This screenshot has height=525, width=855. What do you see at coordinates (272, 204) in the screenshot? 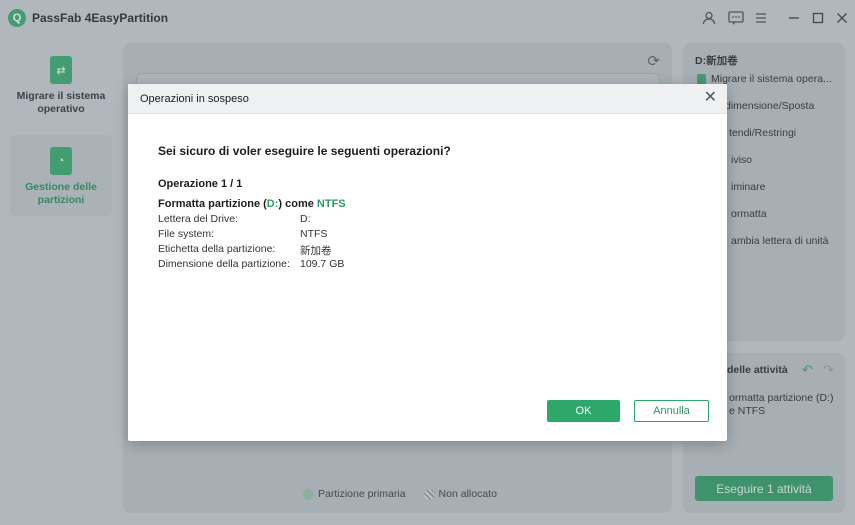
I see `summary-drive: D:` at bounding box center [272, 204].